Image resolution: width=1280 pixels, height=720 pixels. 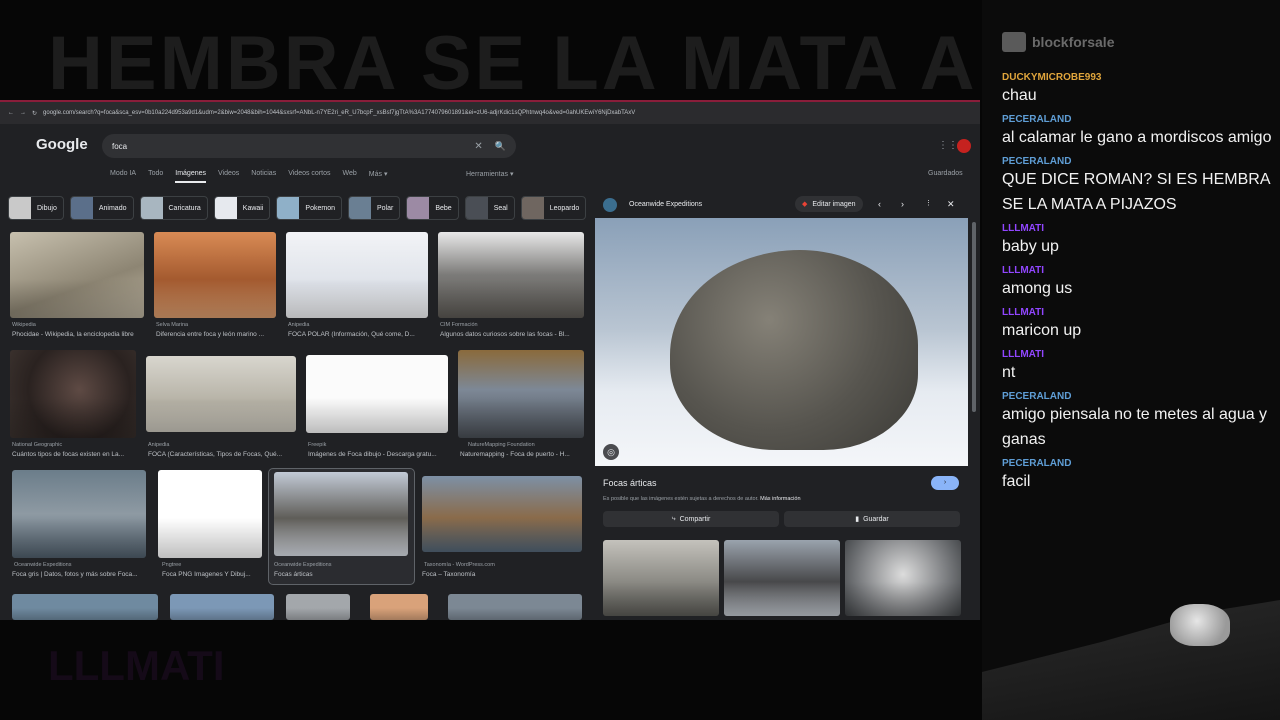 What do you see at coordinates (374, 208) in the screenshot?
I see `chip-polar: Polar` at bounding box center [374, 208].